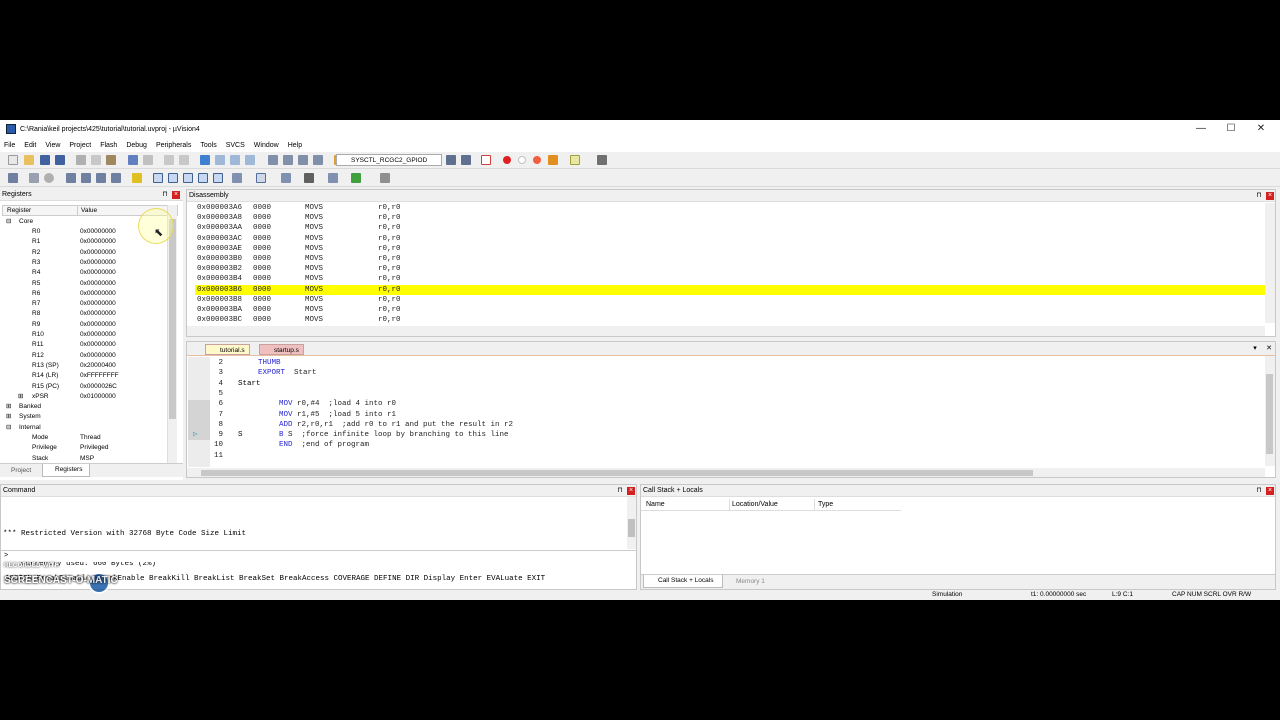  I want to click on menu-svcs: SVCS, so click(235, 145).